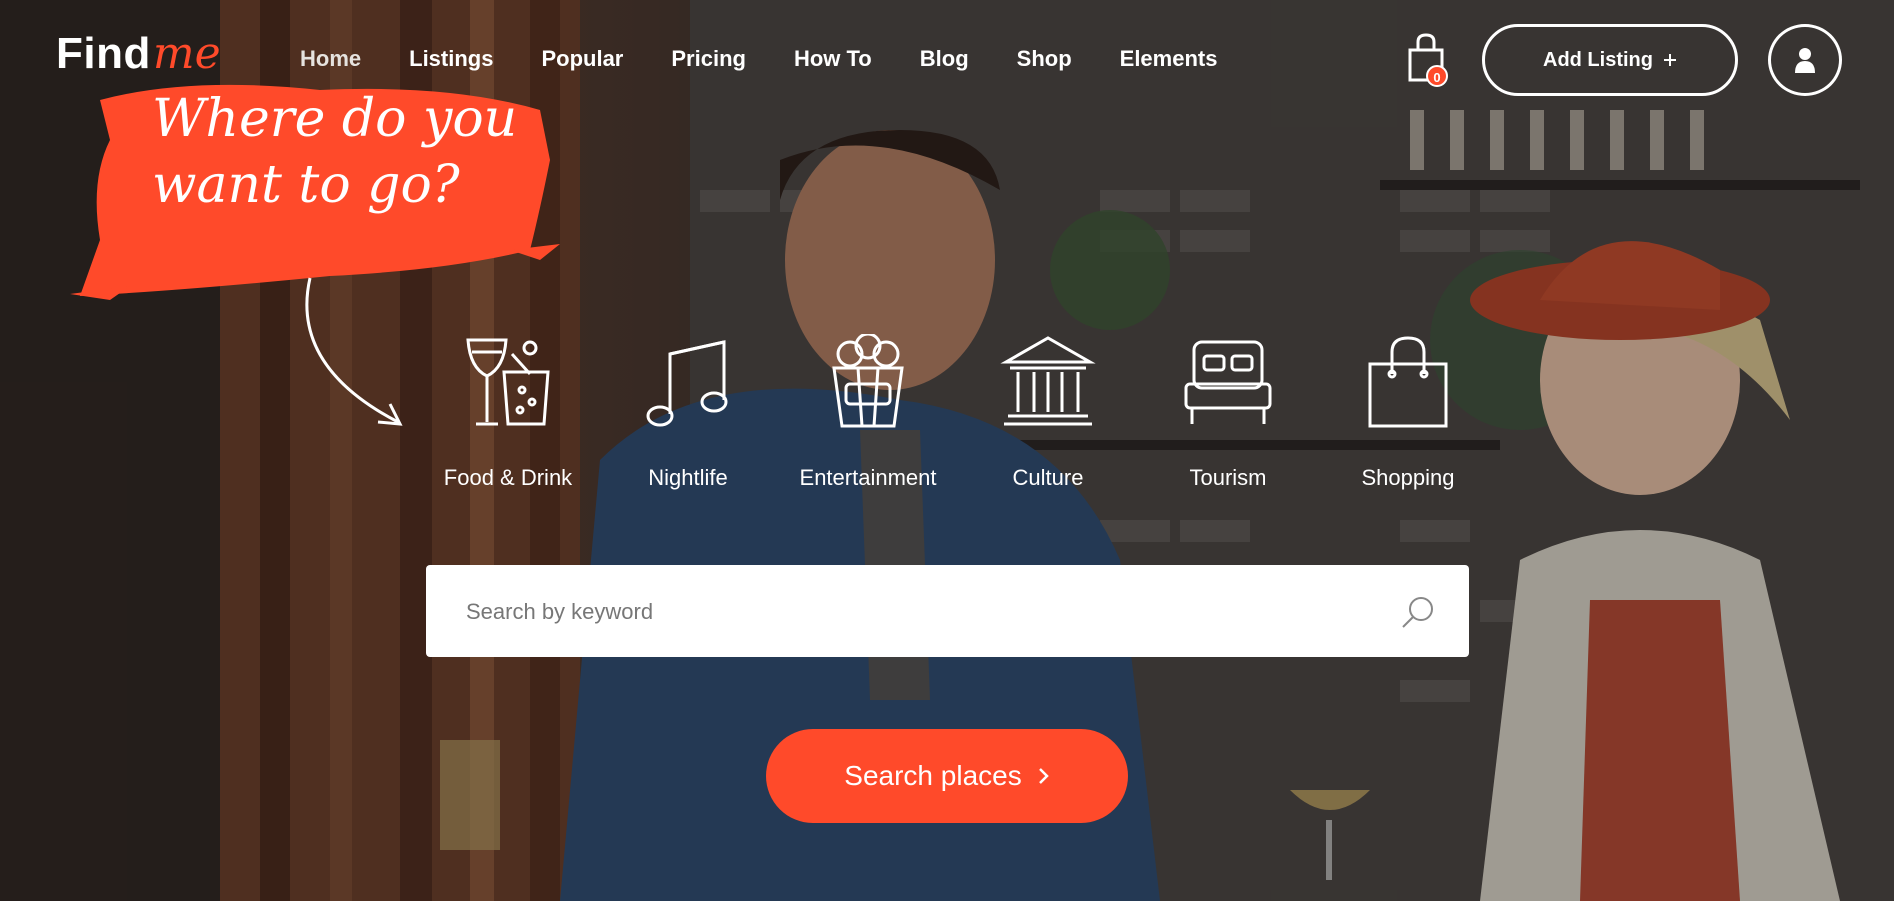 The width and height of the screenshot is (1894, 901). What do you see at coordinates (916, 612) in the screenshot?
I see `search-input` at bounding box center [916, 612].